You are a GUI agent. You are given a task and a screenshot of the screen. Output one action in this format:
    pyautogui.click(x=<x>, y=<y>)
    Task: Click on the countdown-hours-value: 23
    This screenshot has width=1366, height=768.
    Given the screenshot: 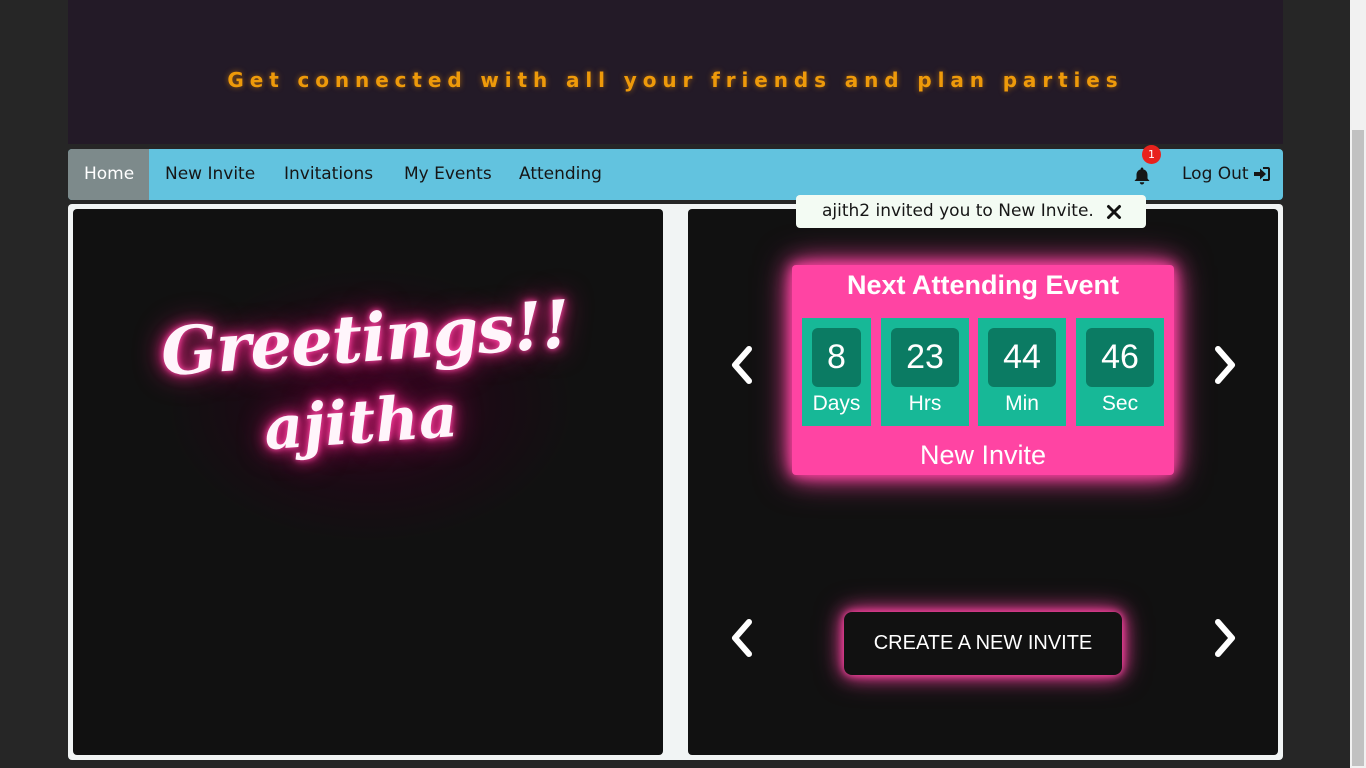 What is the action you would take?
    pyautogui.click(x=925, y=357)
    